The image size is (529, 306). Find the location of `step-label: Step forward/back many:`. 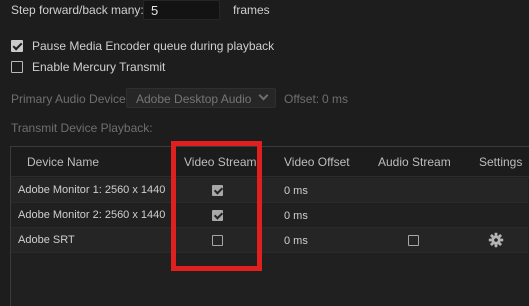

step-label: Step forward/back many: is located at coordinates (77, 10).